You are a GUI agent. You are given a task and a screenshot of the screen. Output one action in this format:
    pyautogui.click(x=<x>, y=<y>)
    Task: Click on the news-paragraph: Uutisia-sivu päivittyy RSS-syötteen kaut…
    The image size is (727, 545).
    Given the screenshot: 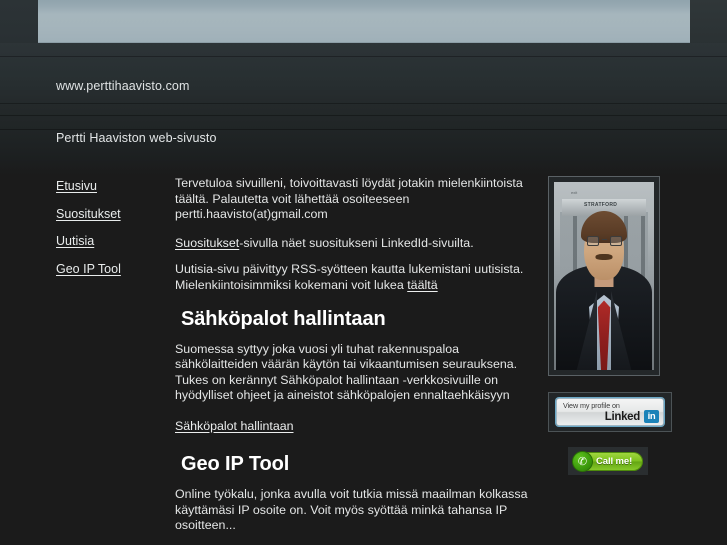 What is the action you would take?
    pyautogui.click(x=356, y=277)
    